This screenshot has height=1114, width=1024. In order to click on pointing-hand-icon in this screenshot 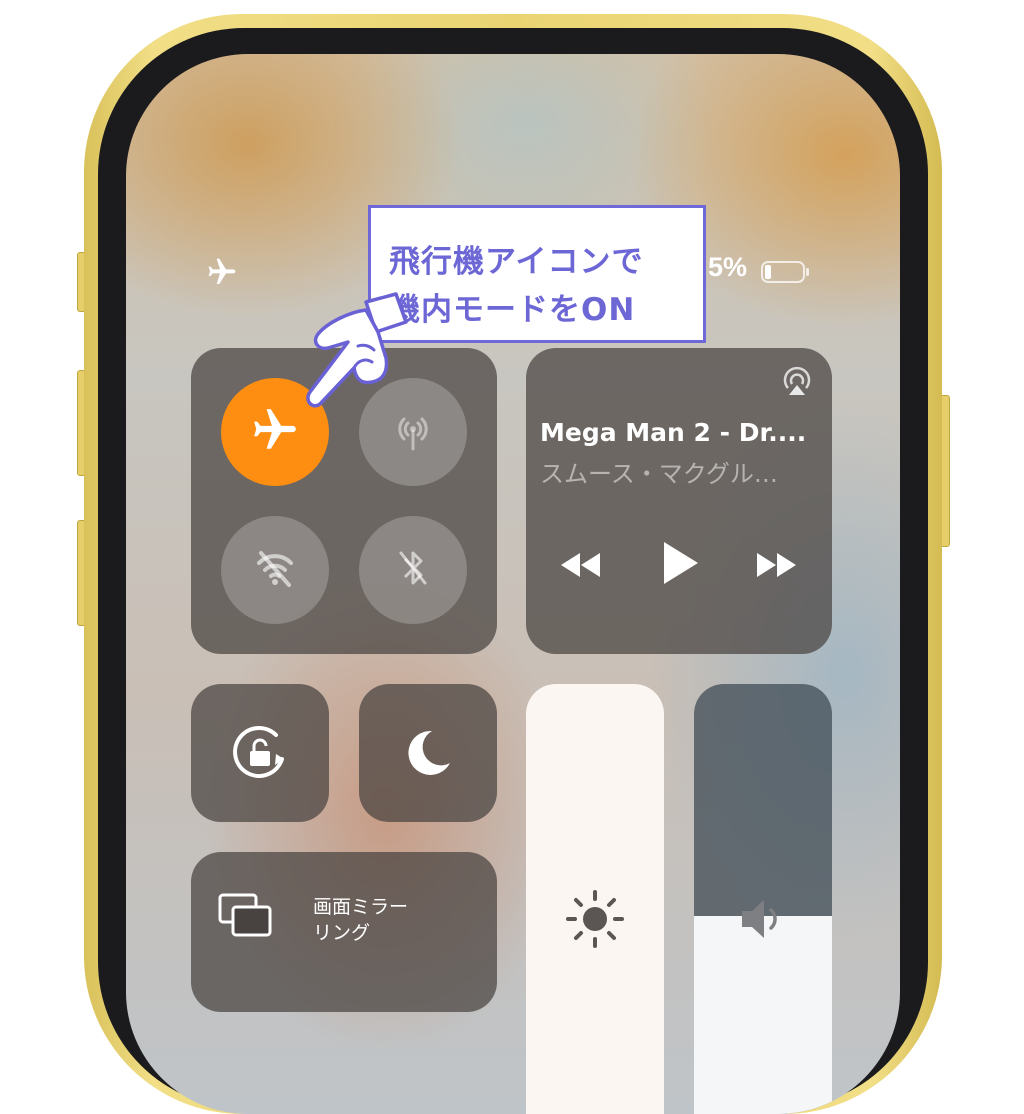, I will do `click(351, 353)`.